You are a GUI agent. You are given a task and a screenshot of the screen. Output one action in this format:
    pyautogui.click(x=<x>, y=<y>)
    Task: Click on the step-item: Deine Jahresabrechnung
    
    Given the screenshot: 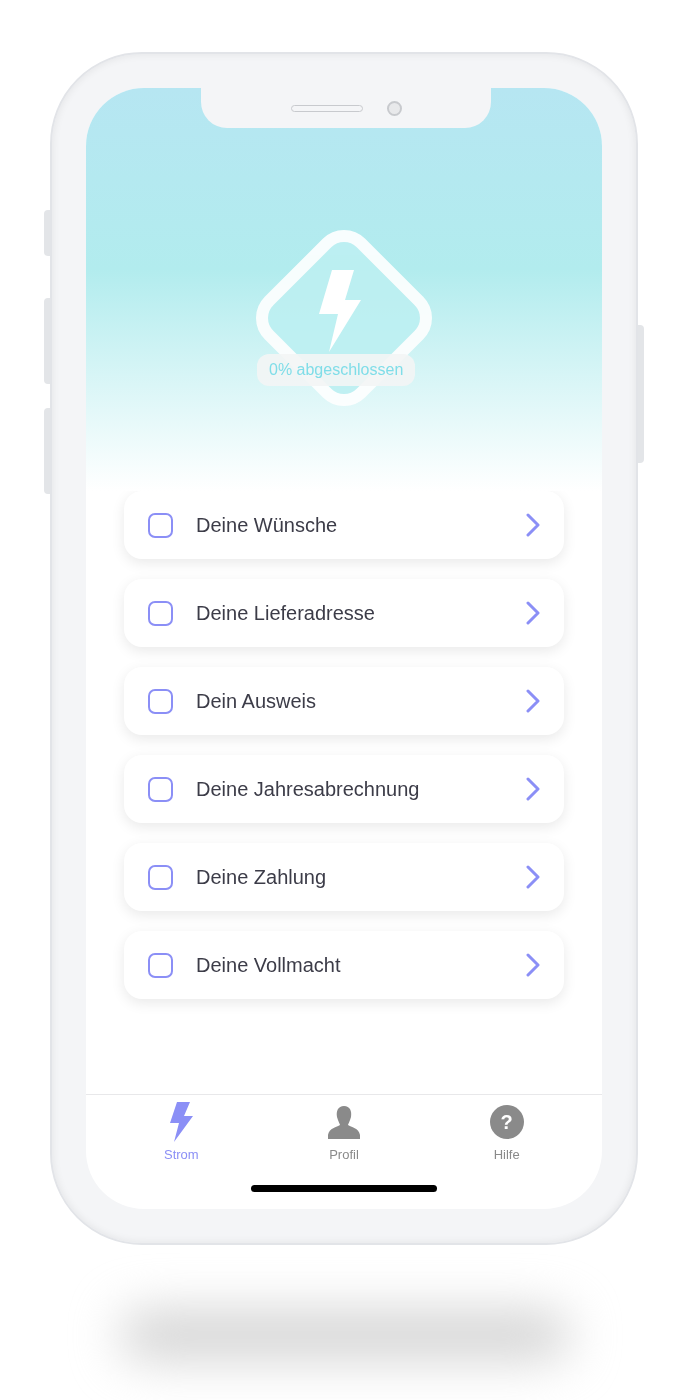 What is the action you would take?
    pyautogui.click(x=344, y=789)
    